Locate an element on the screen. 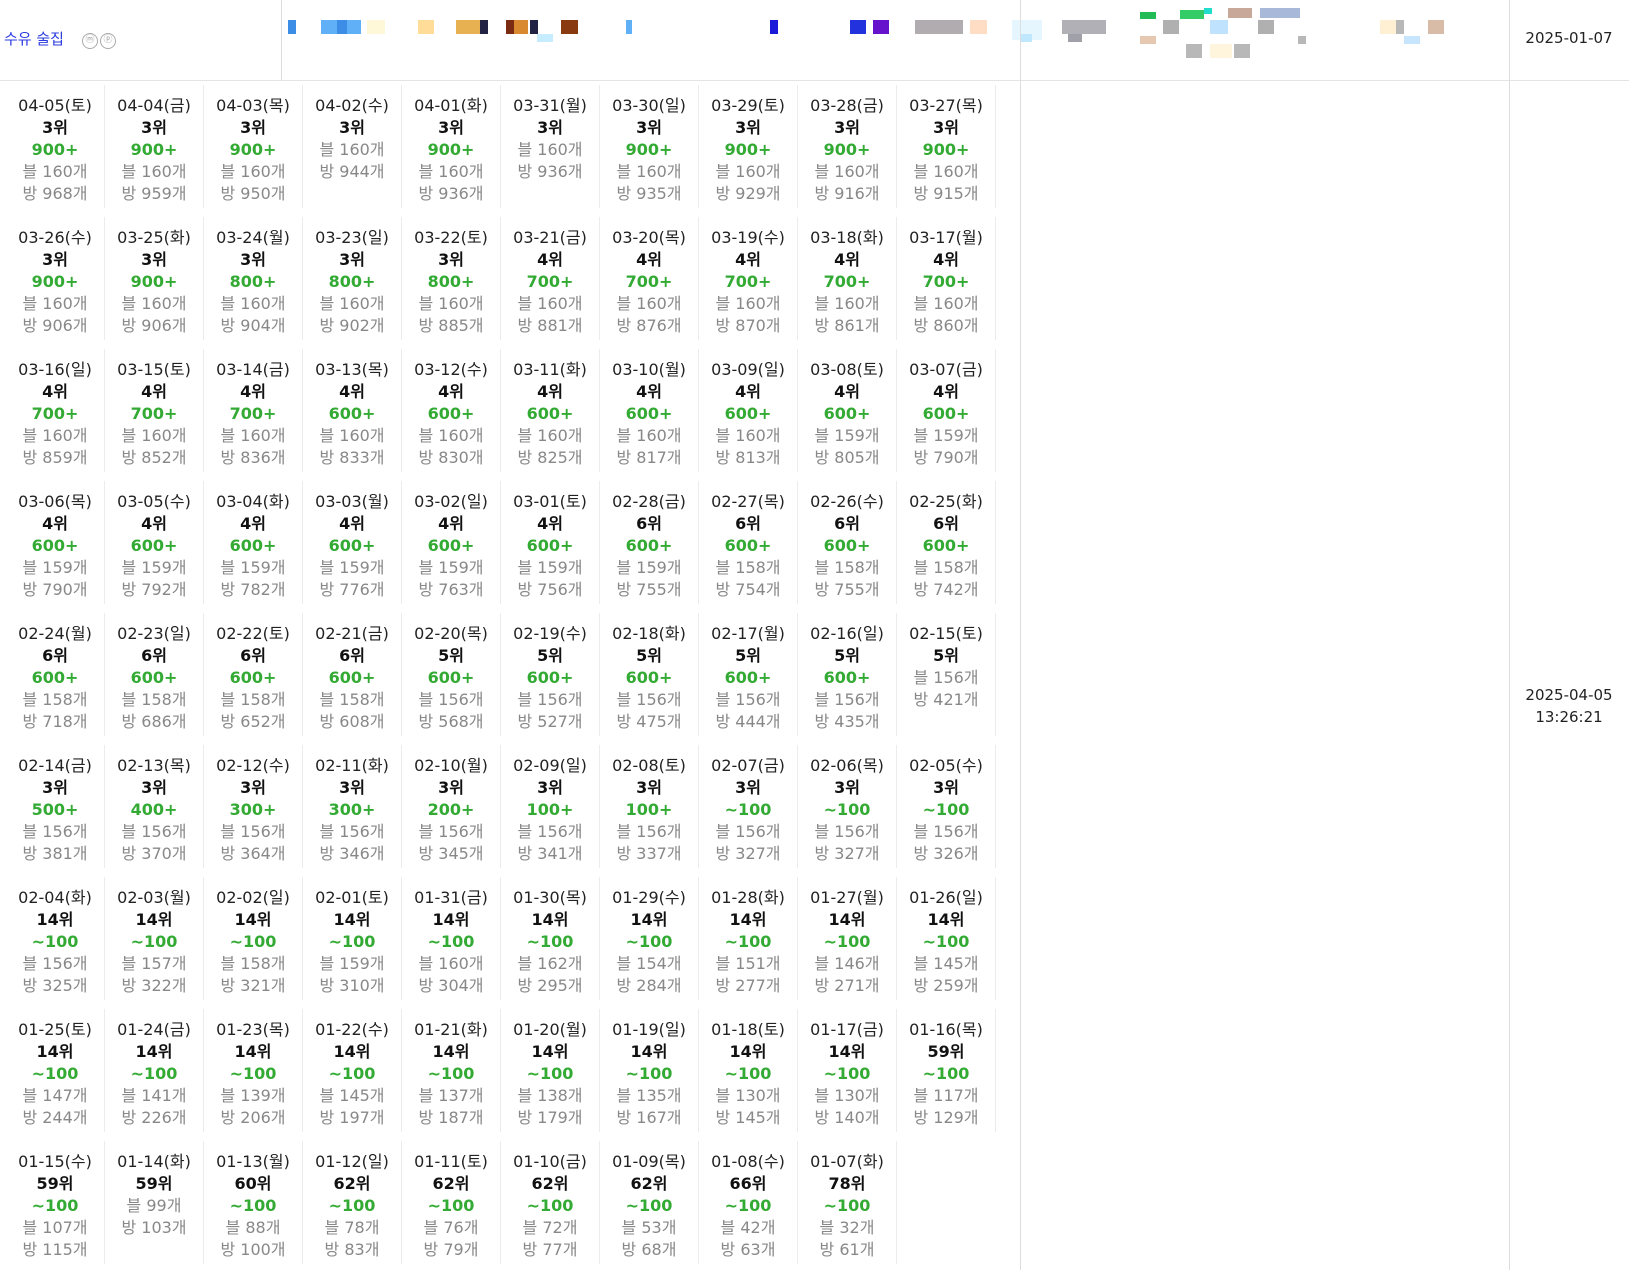 The width and height of the screenshot is (1629, 1270). rank-value: 59위 is located at coordinates (55, 1183).